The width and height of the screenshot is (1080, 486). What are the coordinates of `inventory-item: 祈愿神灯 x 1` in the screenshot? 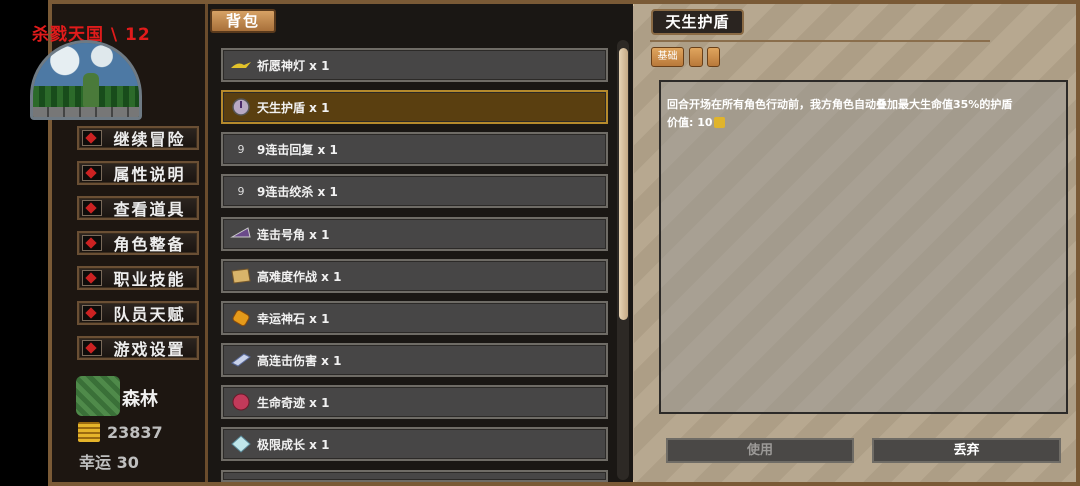 It's located at (414, 65).